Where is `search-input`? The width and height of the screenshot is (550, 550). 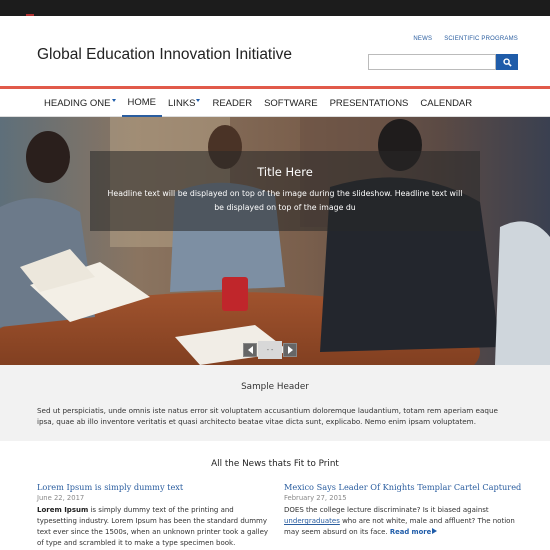 search-input is located at coordinates (432, 62).